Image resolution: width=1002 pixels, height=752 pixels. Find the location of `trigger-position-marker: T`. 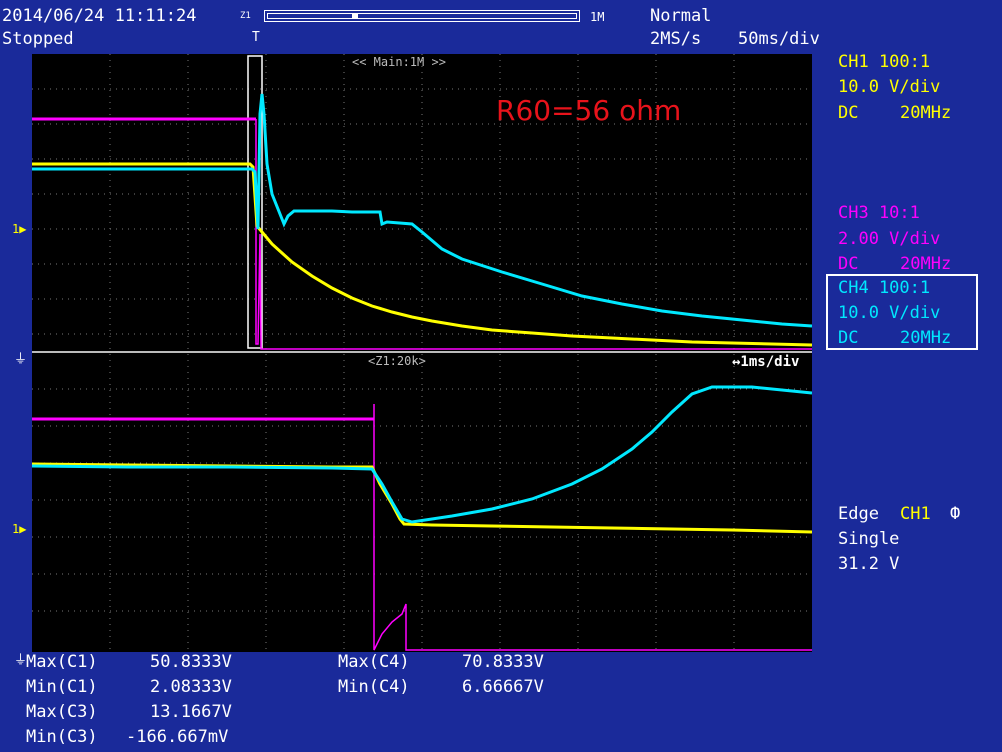

trigger-position-marker: T is located at coordinates (256, 37).